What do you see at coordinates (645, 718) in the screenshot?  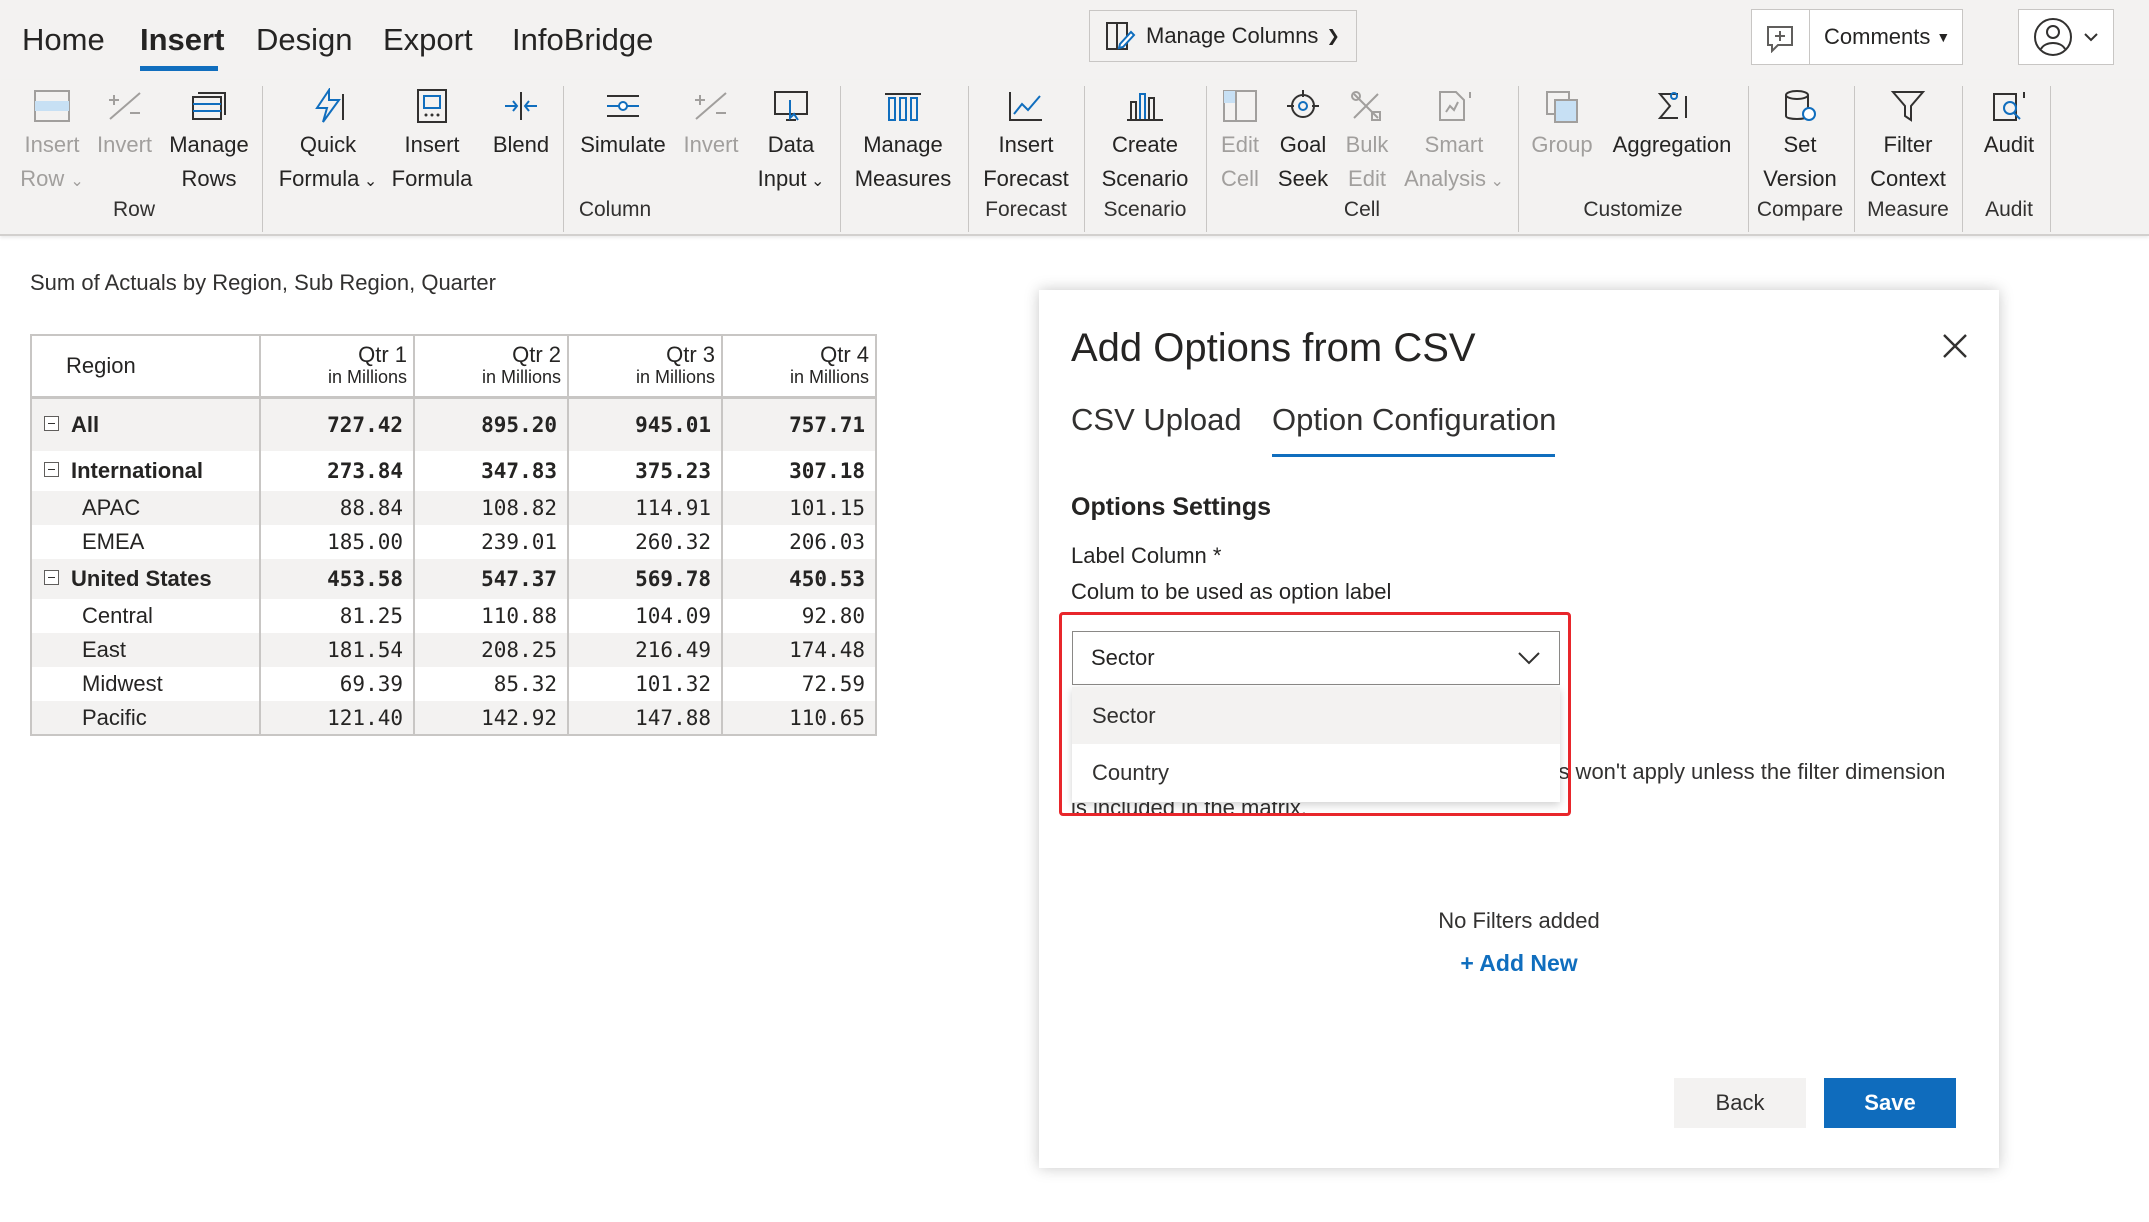 I see `cell-value: 147.88` at bounding box center [645, 718].